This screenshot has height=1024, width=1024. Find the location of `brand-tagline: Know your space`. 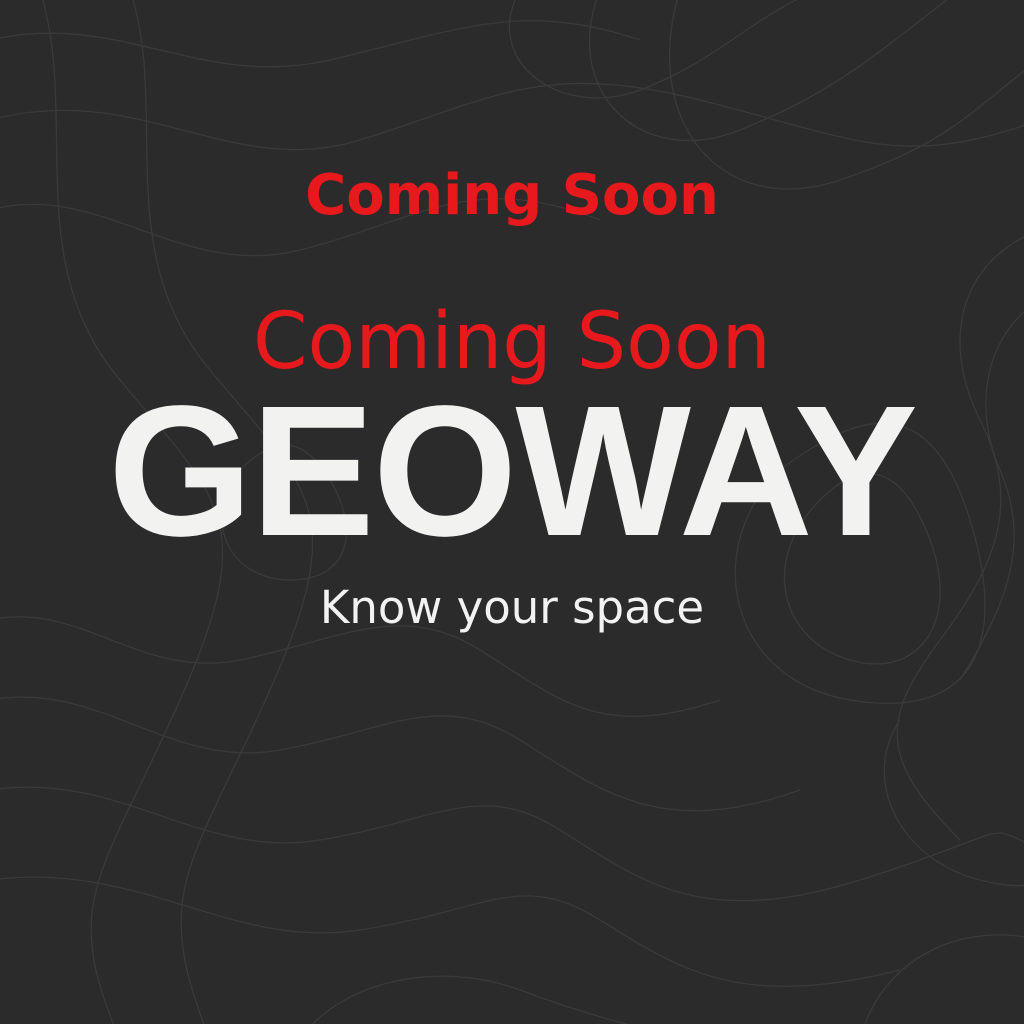

brand-tagline: Know your space is located at coordinates (512, 607).